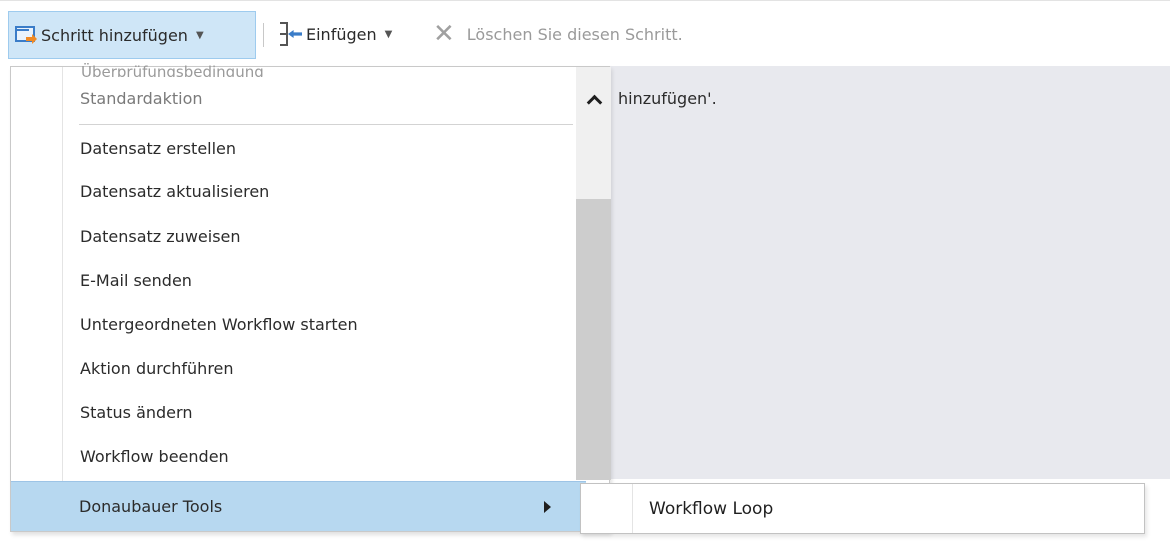 This screenshot has height=543, width=1170. Describe the element at coordinates (174, 191) in the screenshot. I see `menu-item-update-record: Datensatz aktualisieren` at that location.